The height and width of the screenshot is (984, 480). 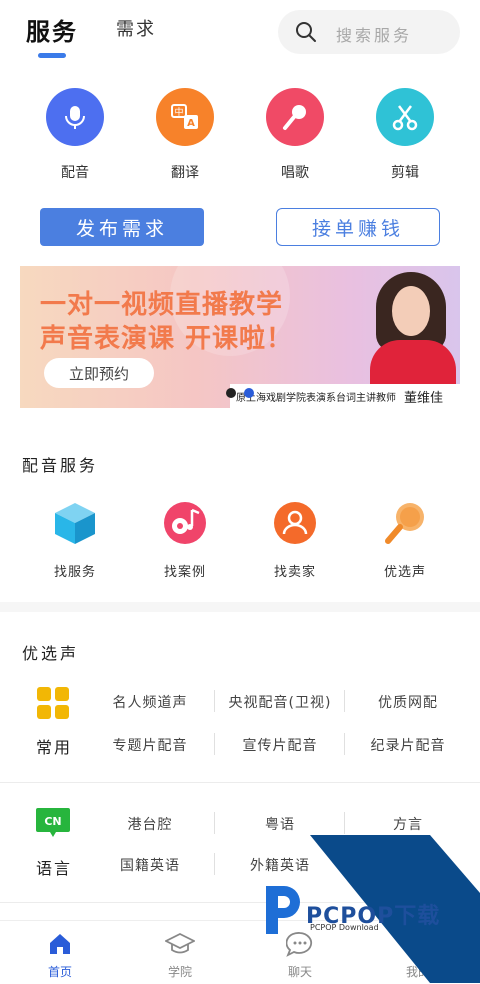 I want to click on svg-text: A, so click(x=191, y=123).